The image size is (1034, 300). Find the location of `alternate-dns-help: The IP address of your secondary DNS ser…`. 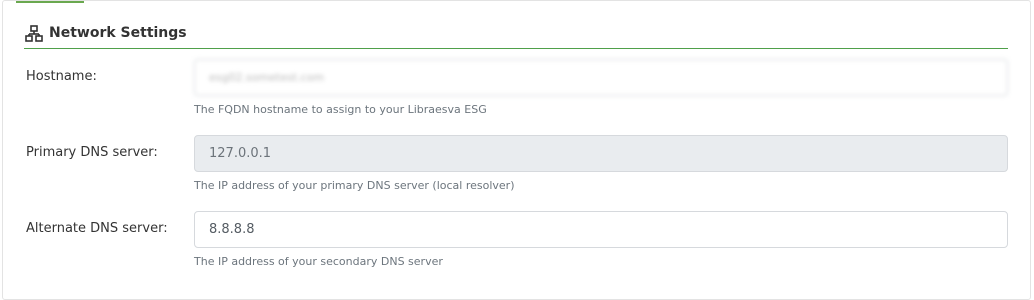

alternate-dns-help: The IP address of your secondary DNS ser… is located at coordinates (318, 261).